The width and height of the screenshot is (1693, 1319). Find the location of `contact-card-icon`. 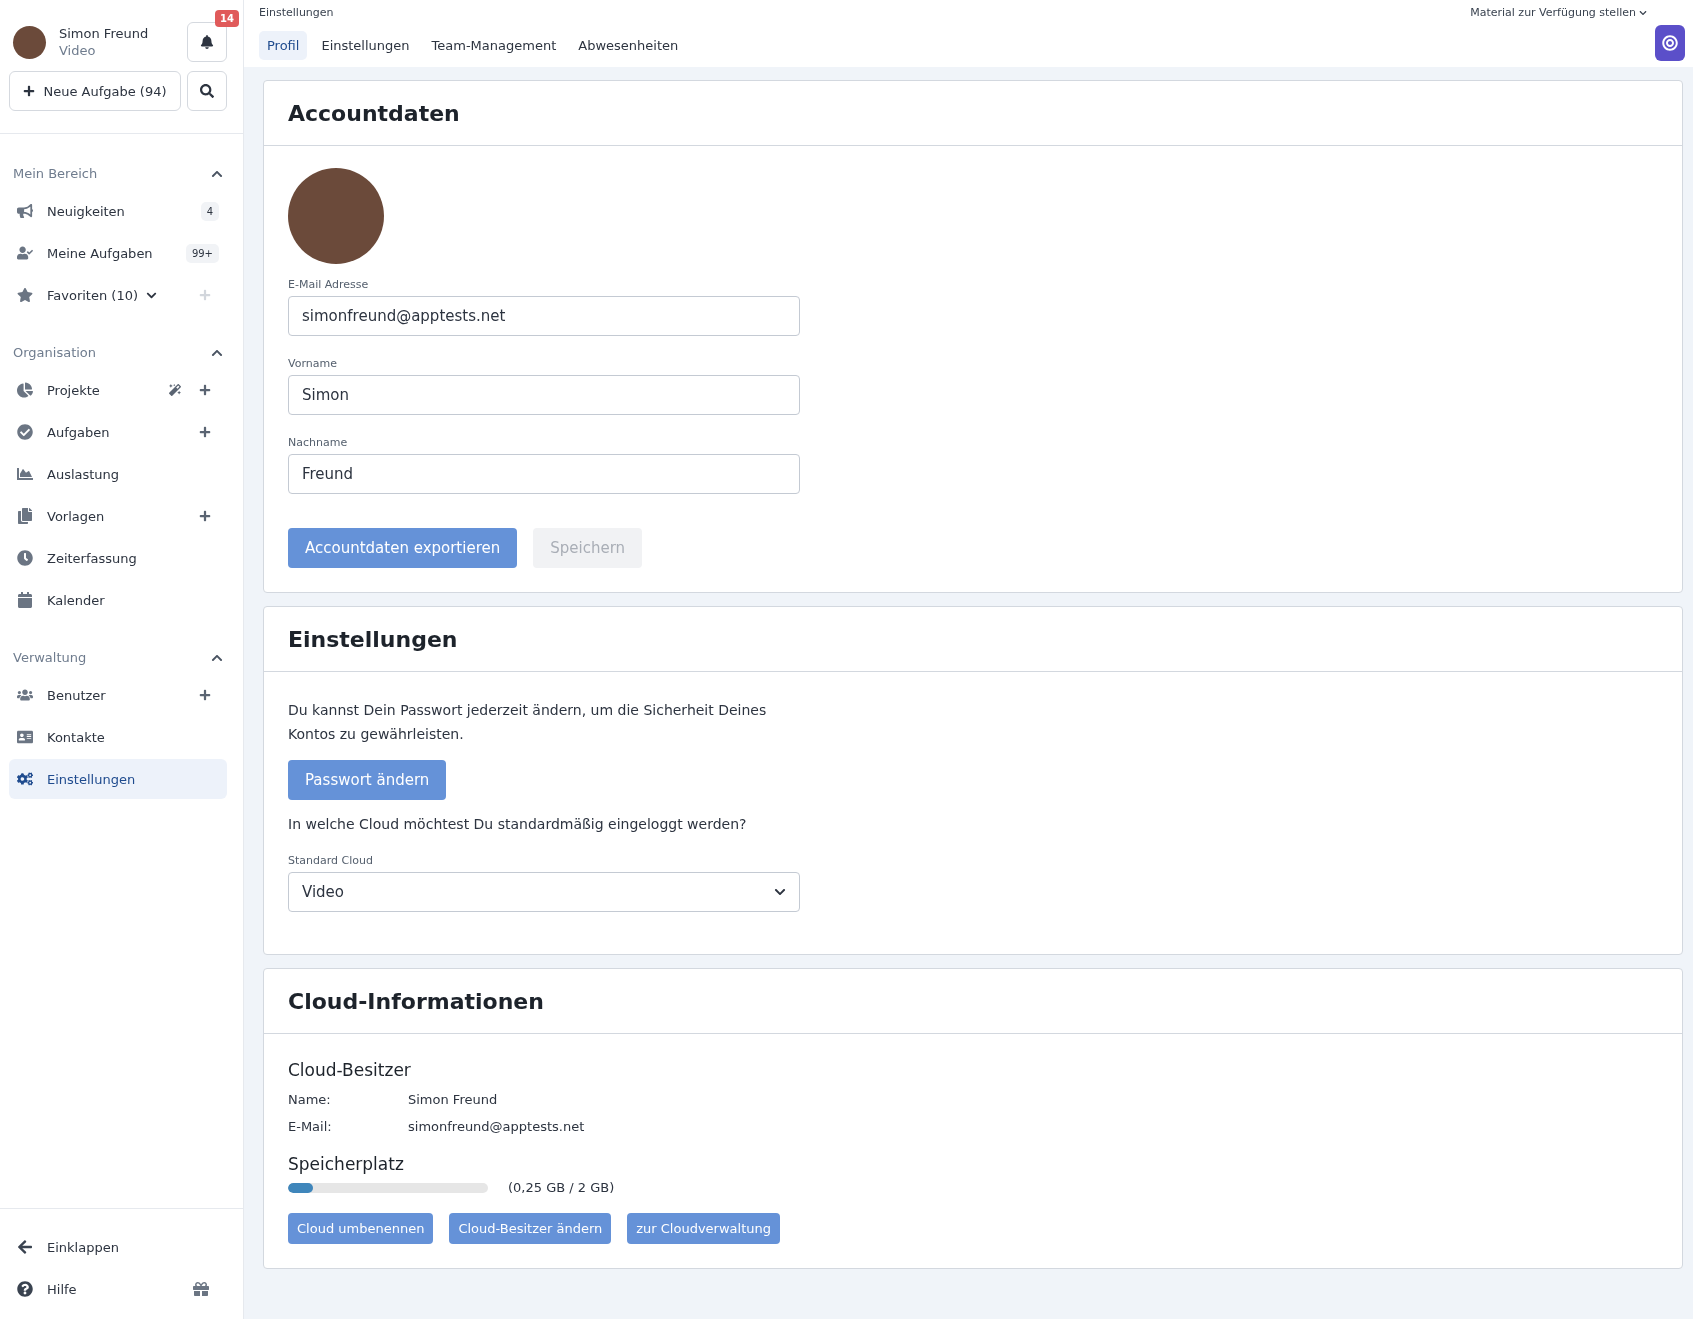

contact-card-icon is located at coordinates (25, 737).